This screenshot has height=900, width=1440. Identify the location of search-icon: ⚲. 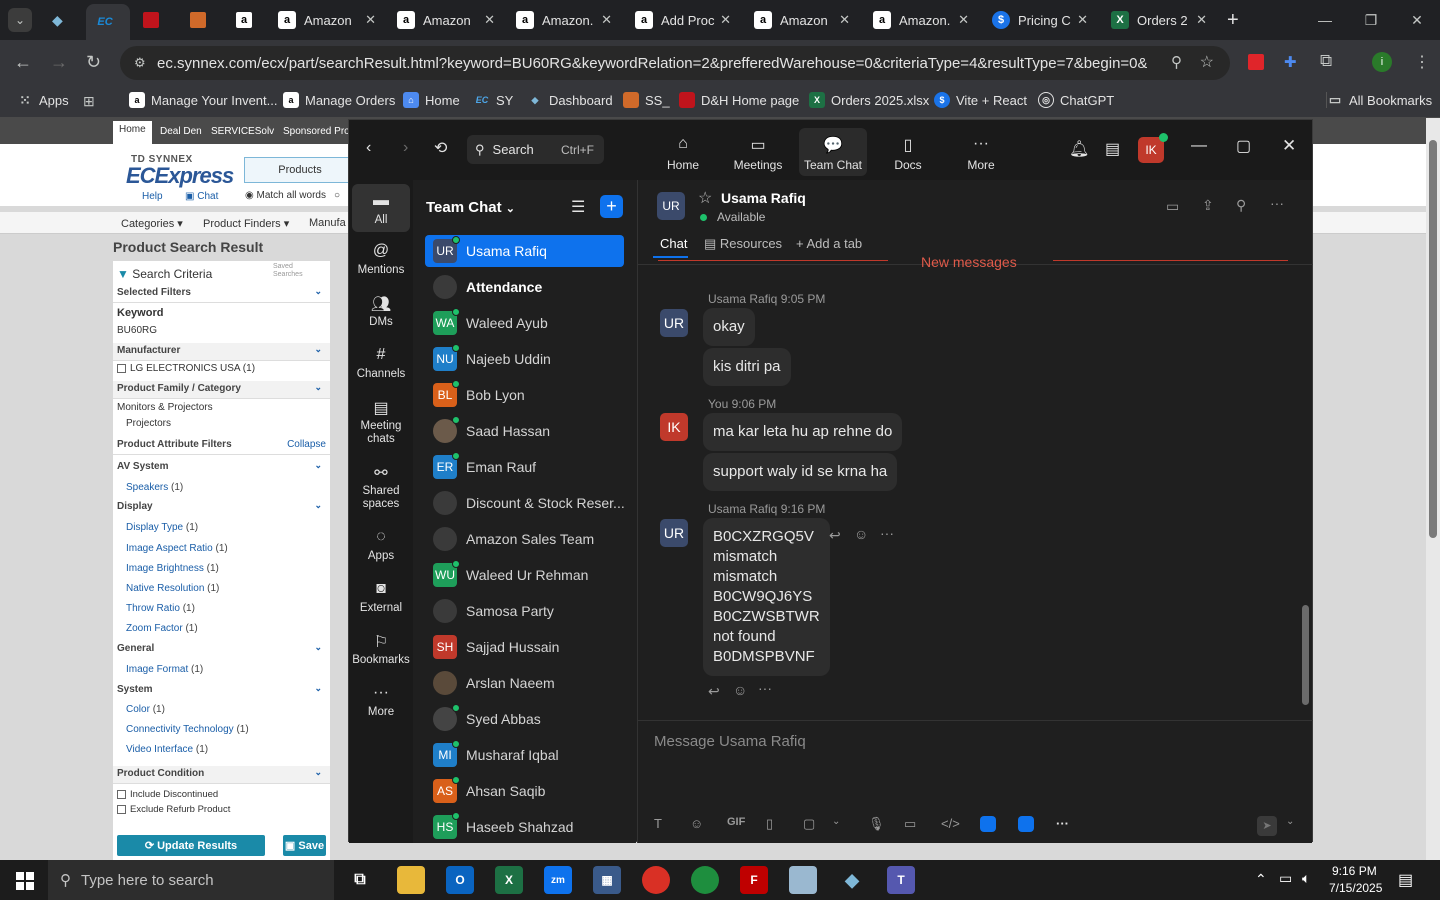
(1241, 205).